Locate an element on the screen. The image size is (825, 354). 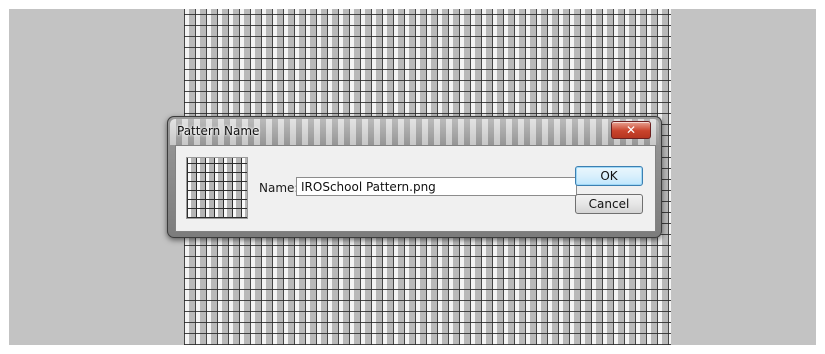
cancel-button: Cancel is located at coordinates (609, 204).